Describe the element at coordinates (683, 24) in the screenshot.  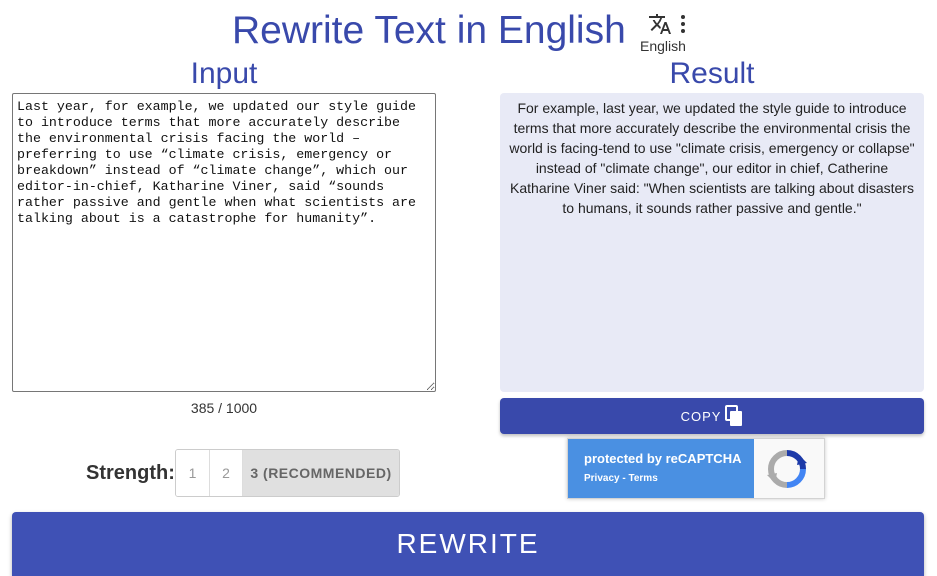
I see `more-vert-icon` at that location.